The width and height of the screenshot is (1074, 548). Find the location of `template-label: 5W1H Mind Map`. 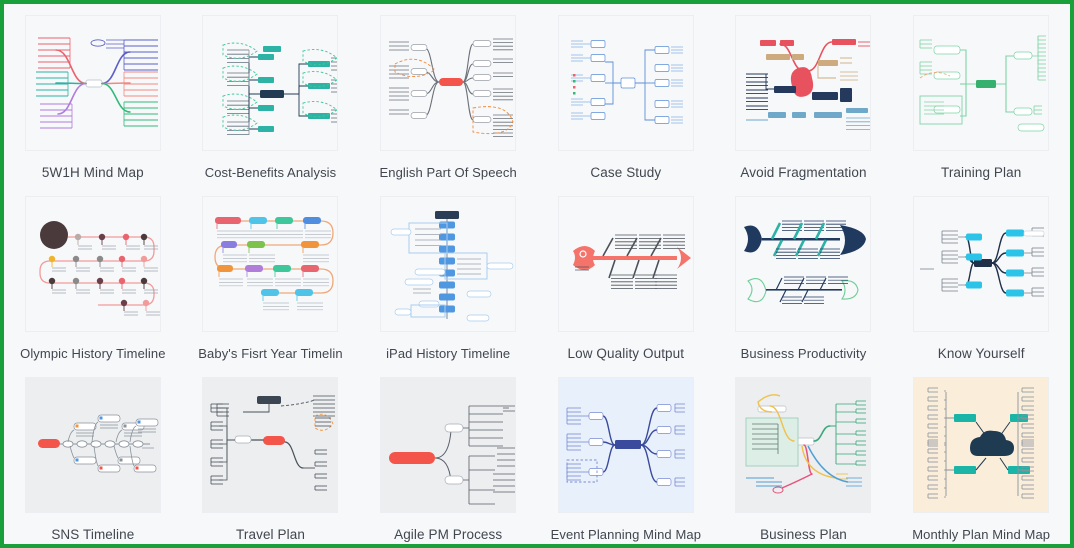

template-label: 5W1H Mind Map is located at coordinates (92, 172).